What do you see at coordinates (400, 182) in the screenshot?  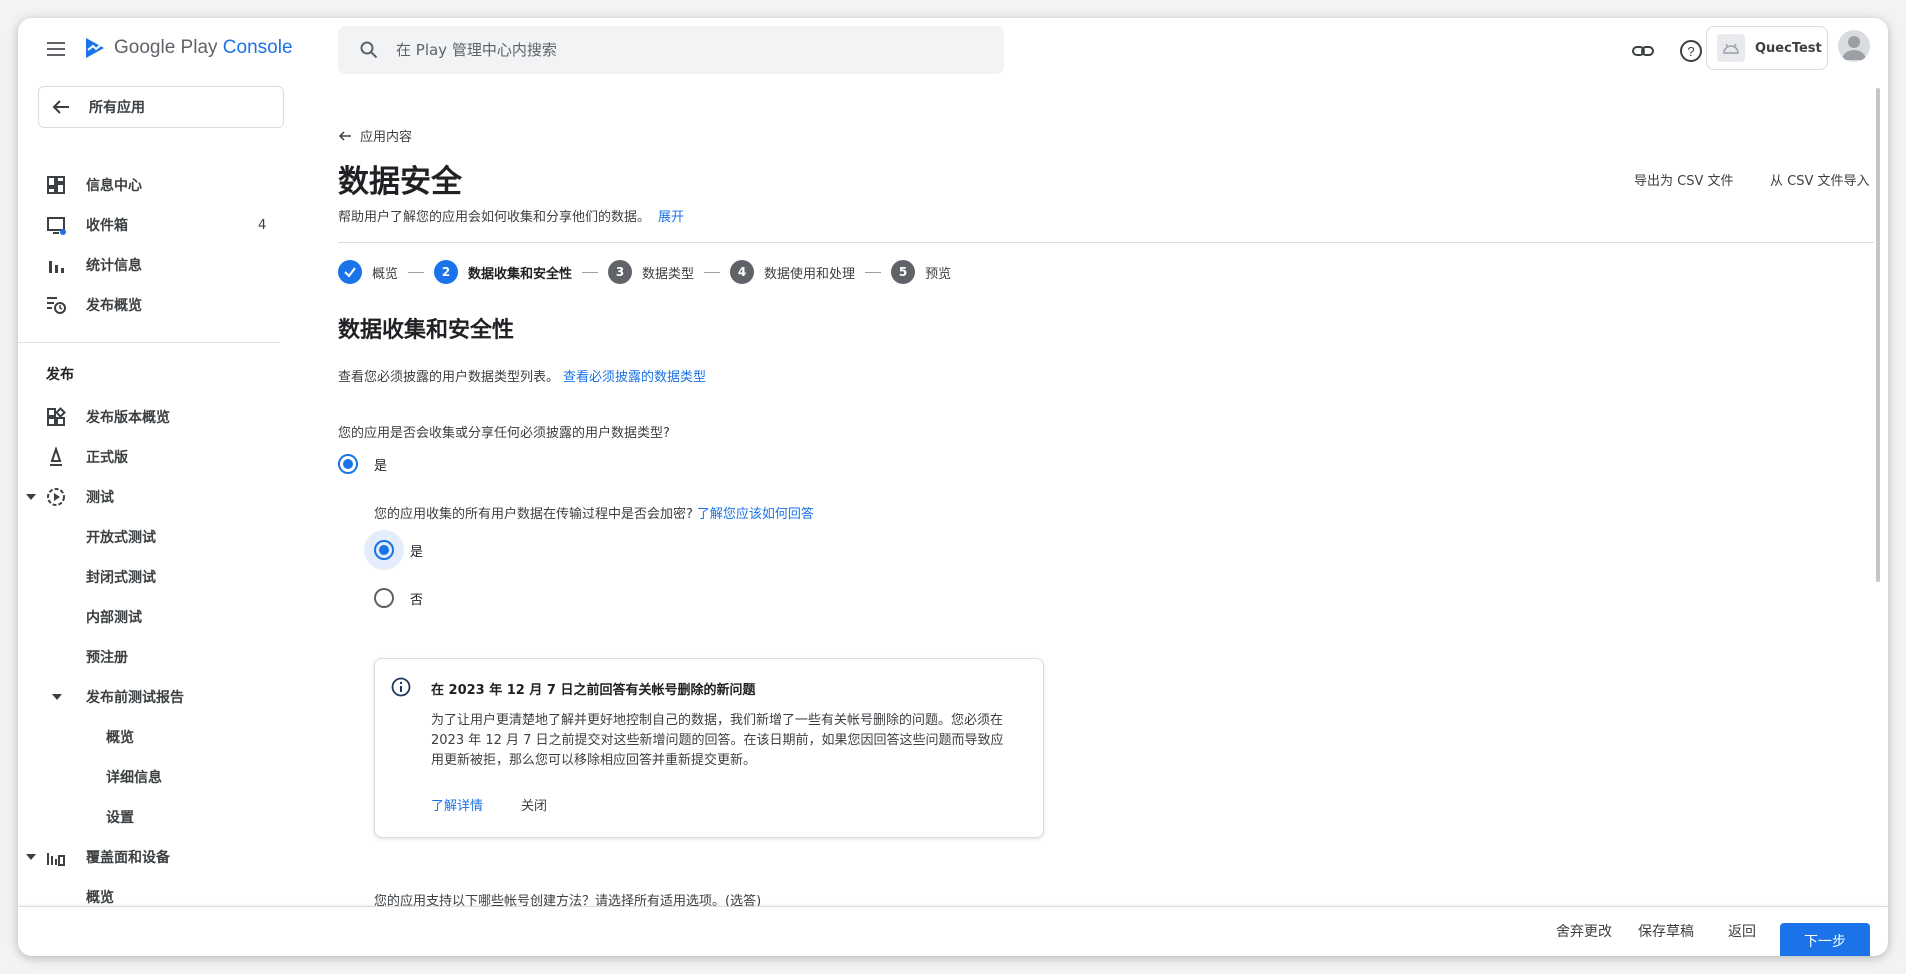 I see `page-title: 数据安全` at bounding box center [400, 182].